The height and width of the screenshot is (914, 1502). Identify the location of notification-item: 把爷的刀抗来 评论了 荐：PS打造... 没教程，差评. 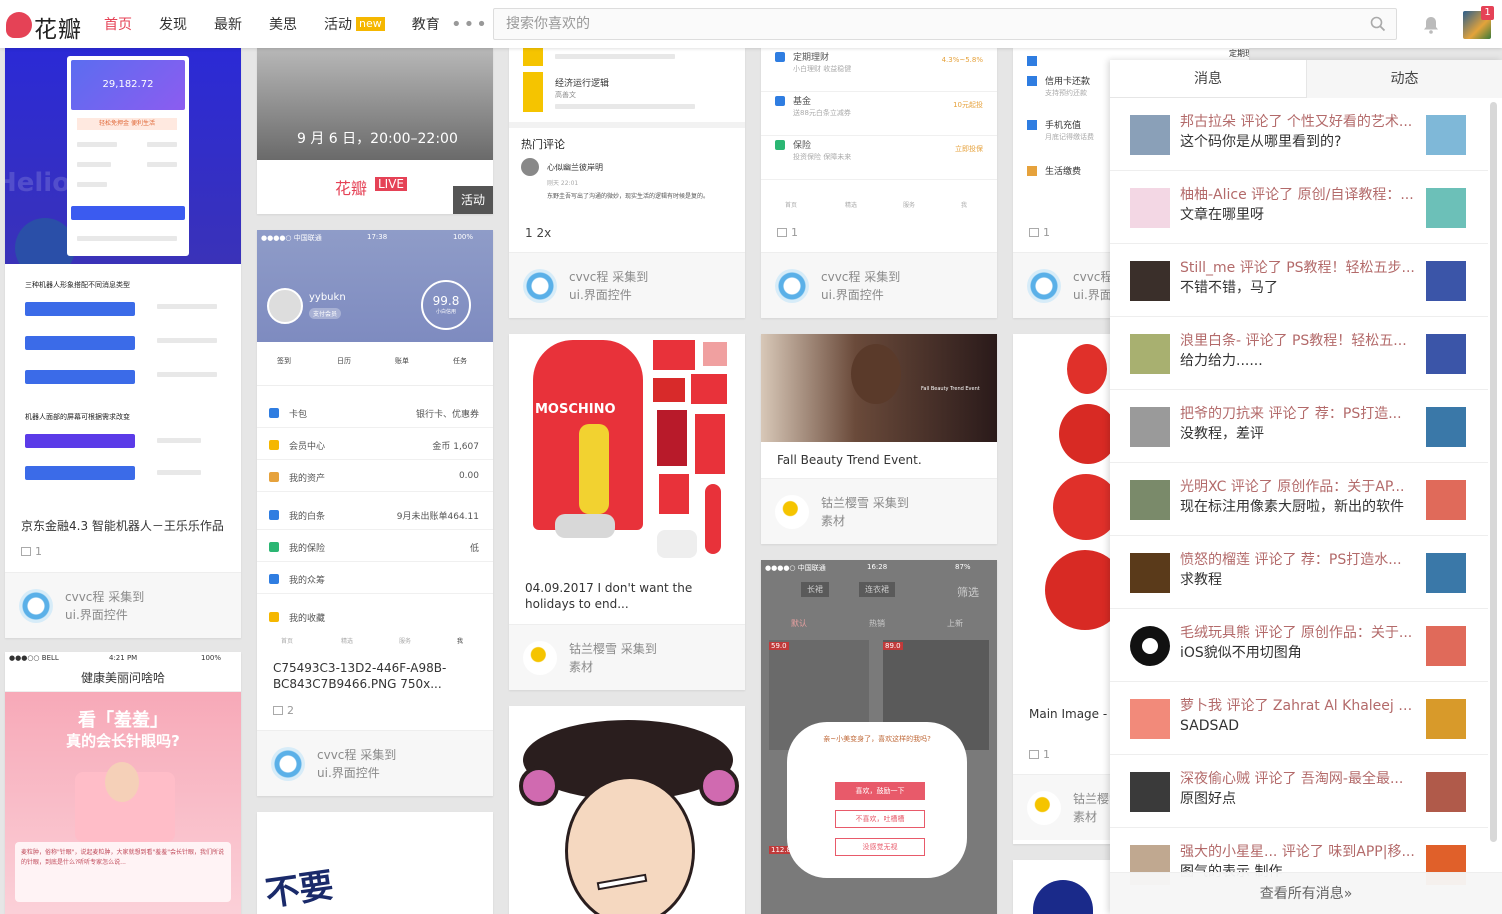
(1299, 426).